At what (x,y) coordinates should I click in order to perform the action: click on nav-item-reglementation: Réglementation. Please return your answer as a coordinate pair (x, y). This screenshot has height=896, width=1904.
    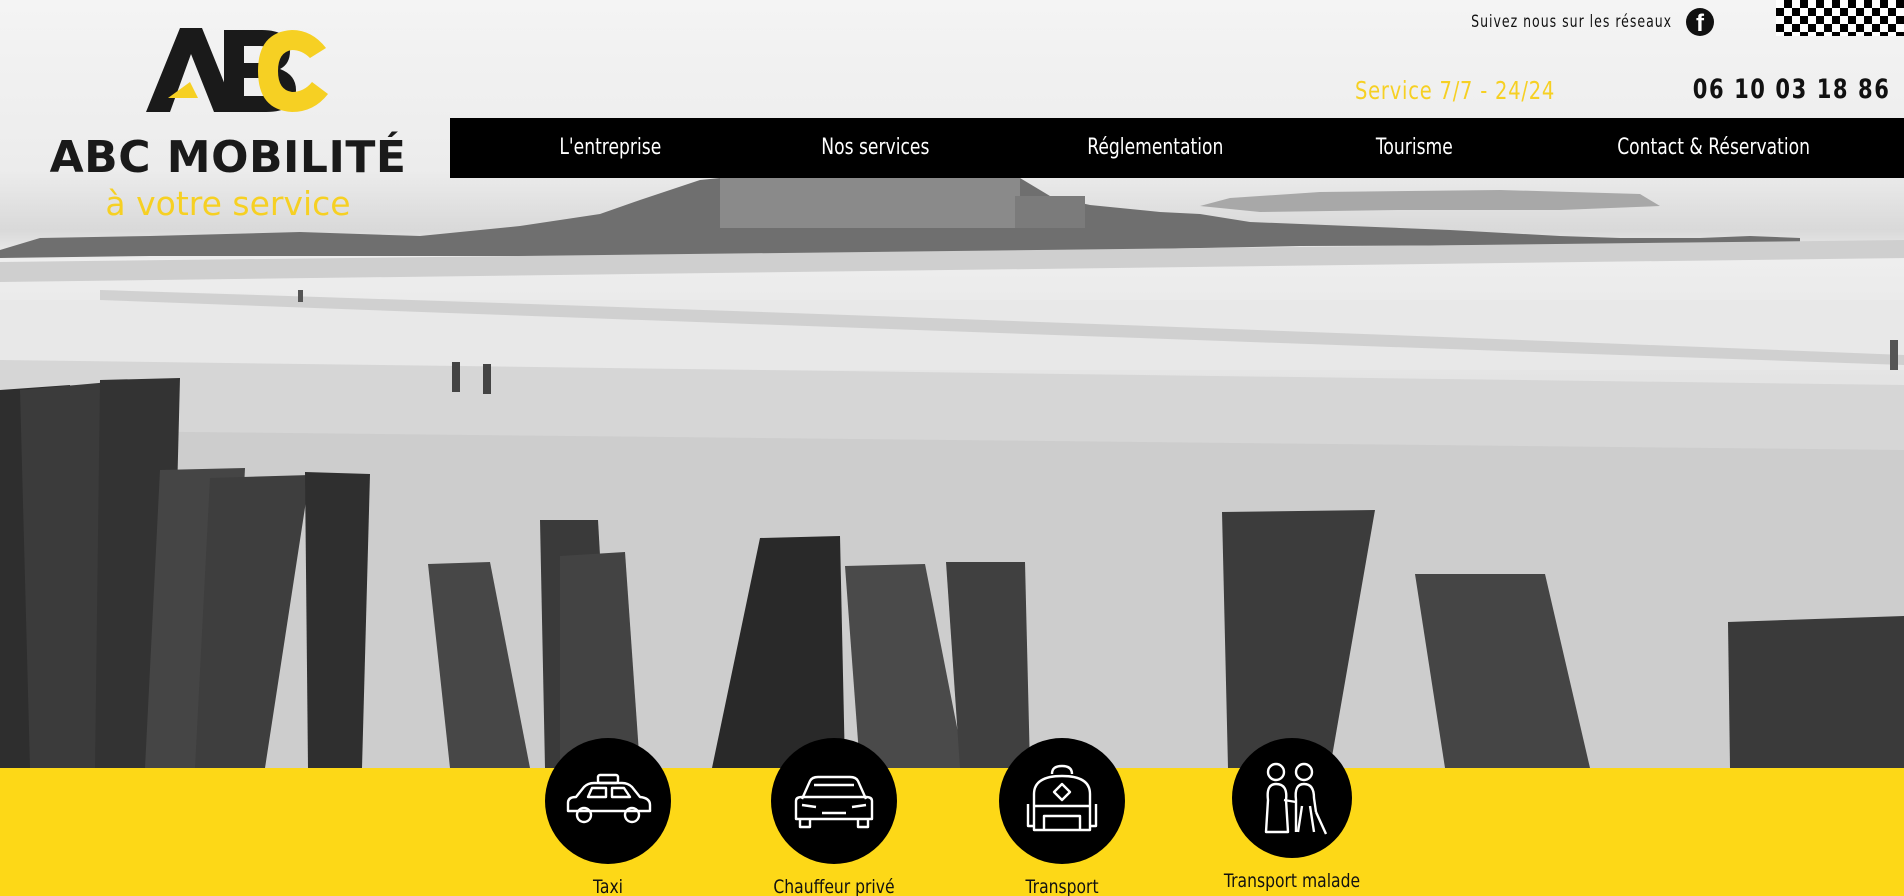
    Looking at the image, I should click on (1155, 148).